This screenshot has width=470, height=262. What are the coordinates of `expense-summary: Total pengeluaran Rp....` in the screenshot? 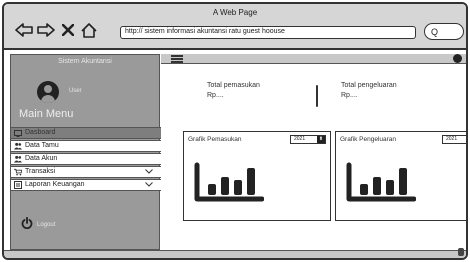 It's located at (369, 91).